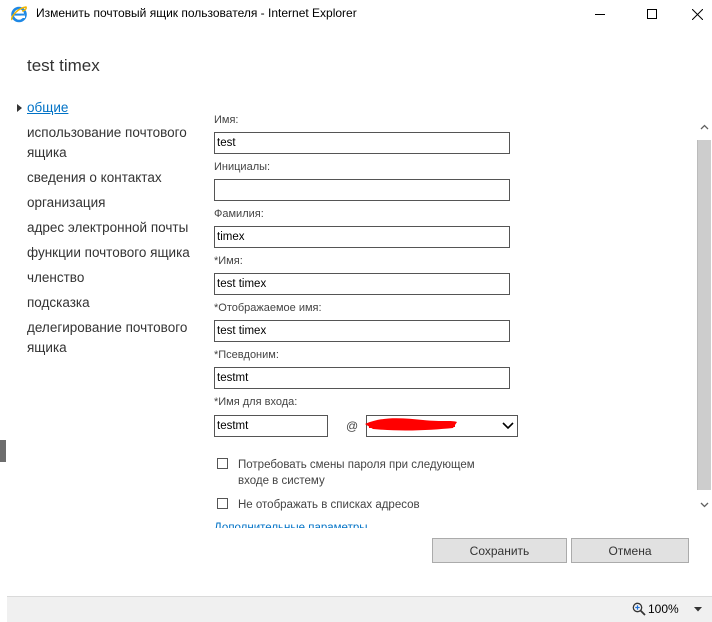  What do you see at coordinates (362, 331) in the screenshot?
I see `display-name-input` at bounding box center [362, 331].